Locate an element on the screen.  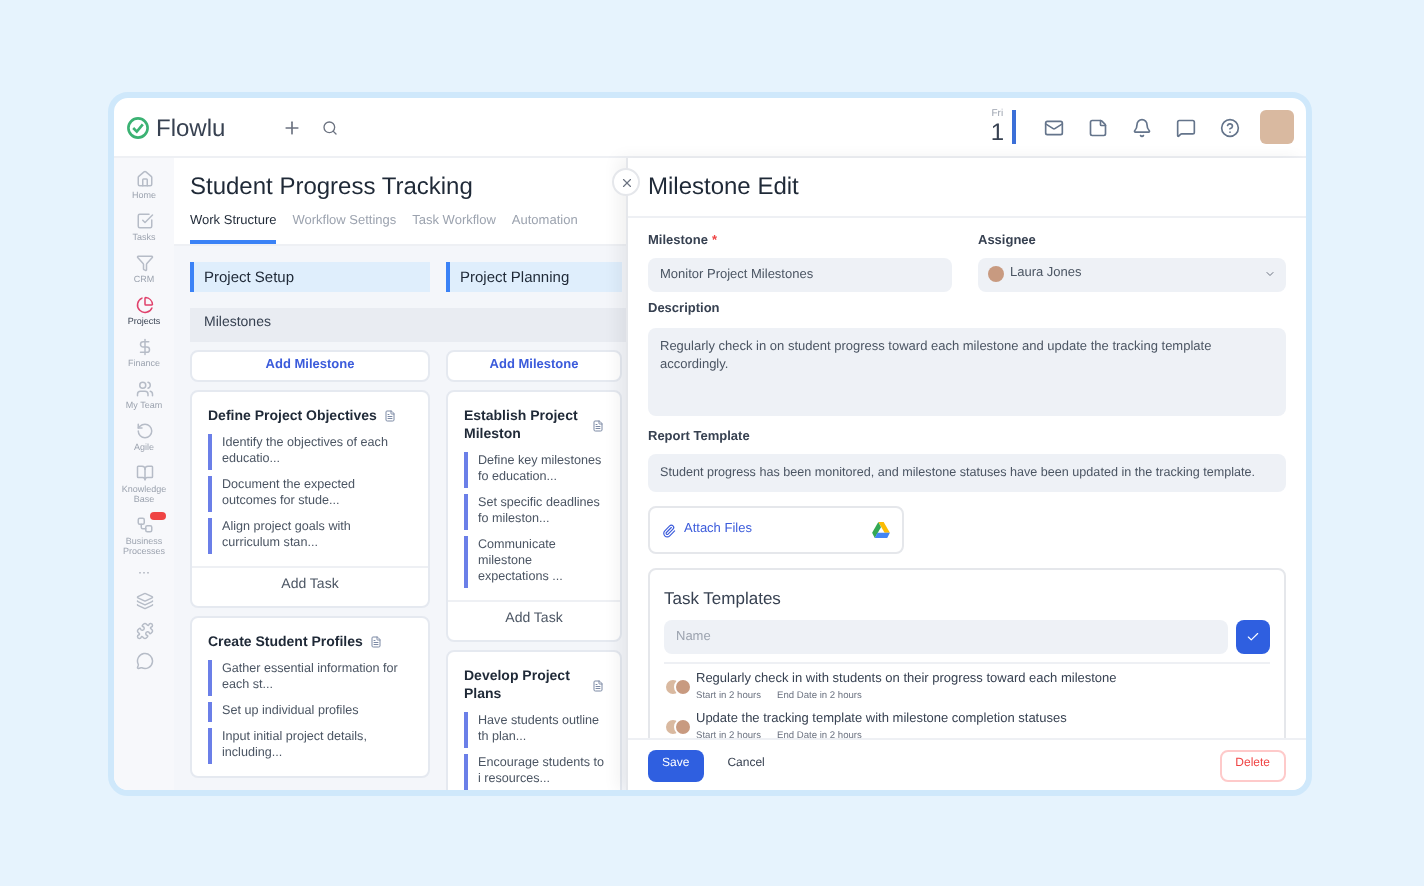
checkbox-icon is located at coordinates (144, 221).